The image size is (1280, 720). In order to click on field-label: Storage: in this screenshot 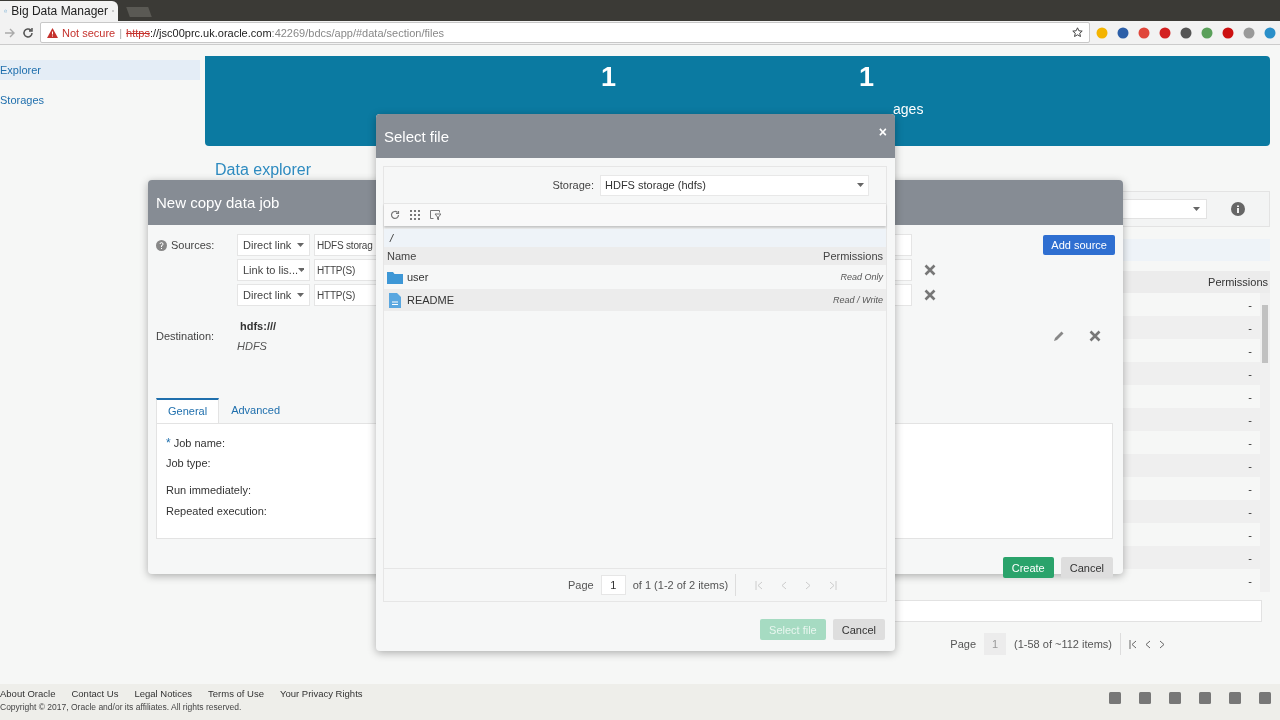, I will do `click(573, 185)`.